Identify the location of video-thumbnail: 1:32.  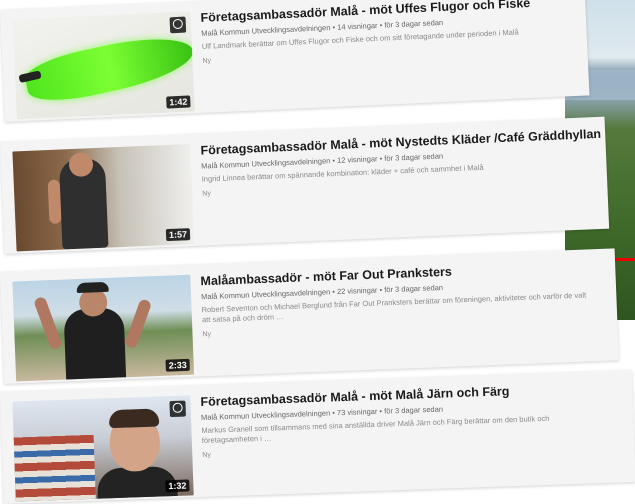
(103, 448).